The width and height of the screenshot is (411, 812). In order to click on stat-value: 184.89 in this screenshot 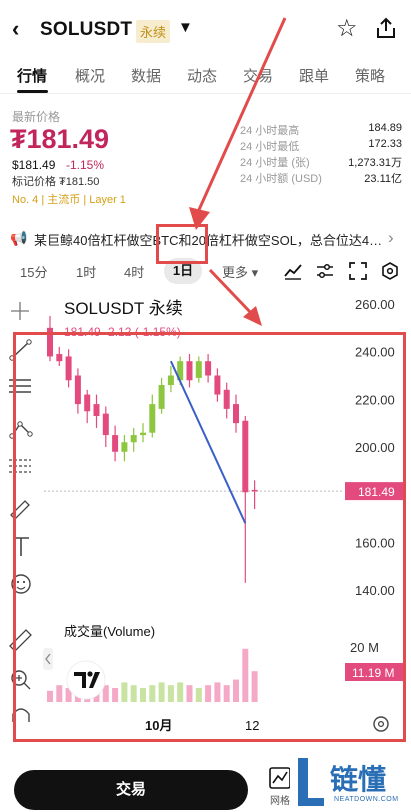, I will do `click(385, 128)`.